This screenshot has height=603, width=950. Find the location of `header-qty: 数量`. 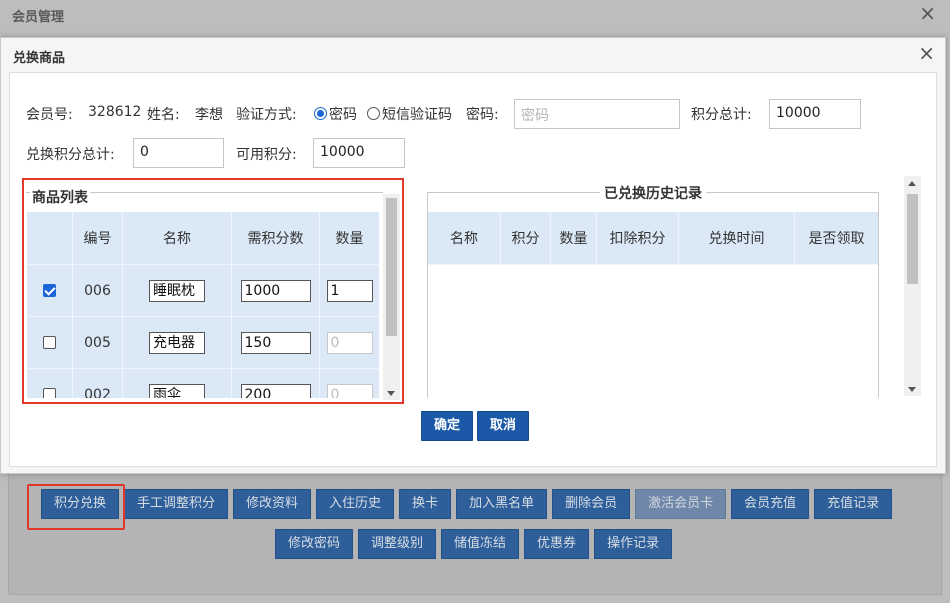

header-qty: 数量 is located at coordinates (349, 239).